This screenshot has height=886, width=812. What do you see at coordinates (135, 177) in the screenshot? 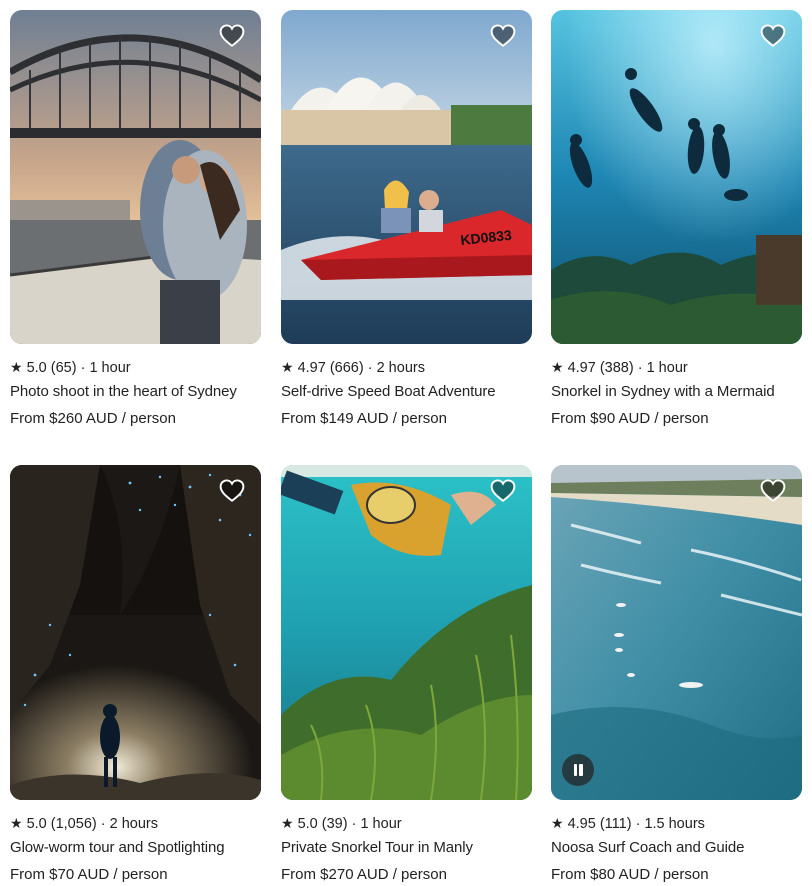
I see `experience-photo-harbour-bridge` at bounding box center [135, 177].